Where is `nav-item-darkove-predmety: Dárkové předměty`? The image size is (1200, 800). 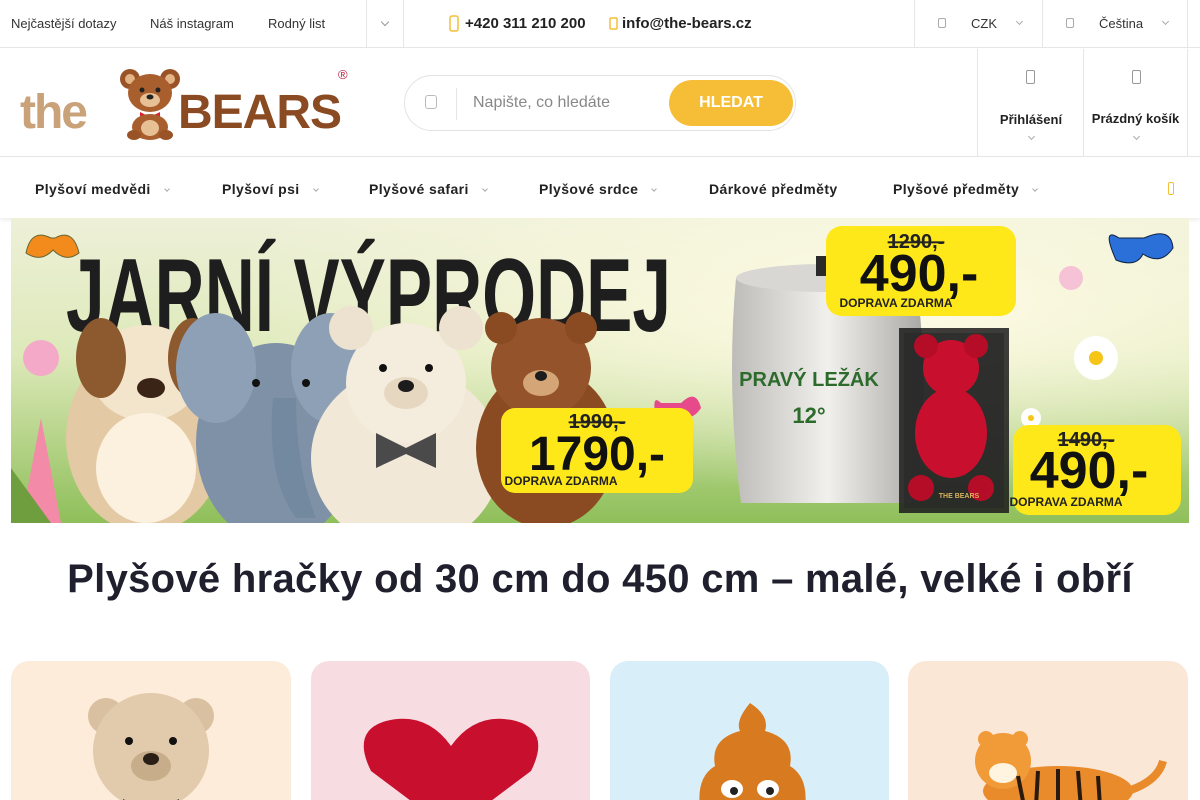 nav-item-darkove-predmety: Dárkové předměty is located at coordinates (773, 189).